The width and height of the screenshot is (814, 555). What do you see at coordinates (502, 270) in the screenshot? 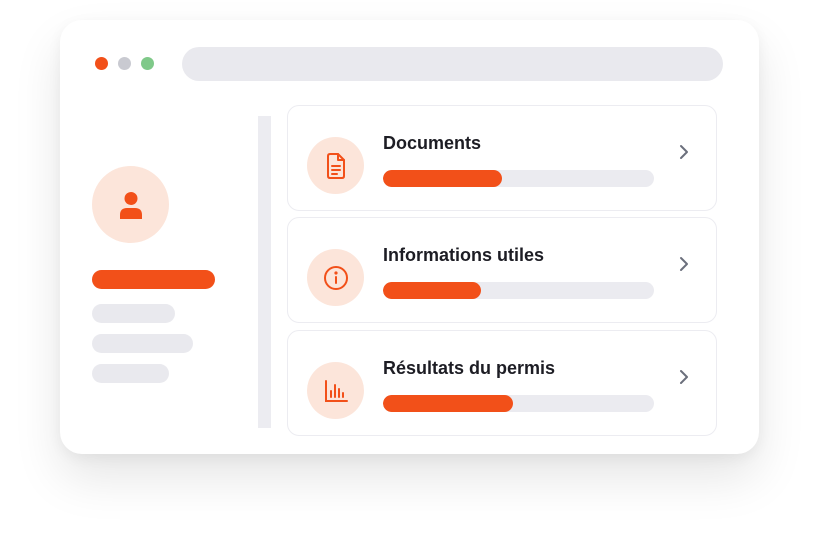
I see `card-informations-utiles: Informations utiles` at bounding box center [502, 270].